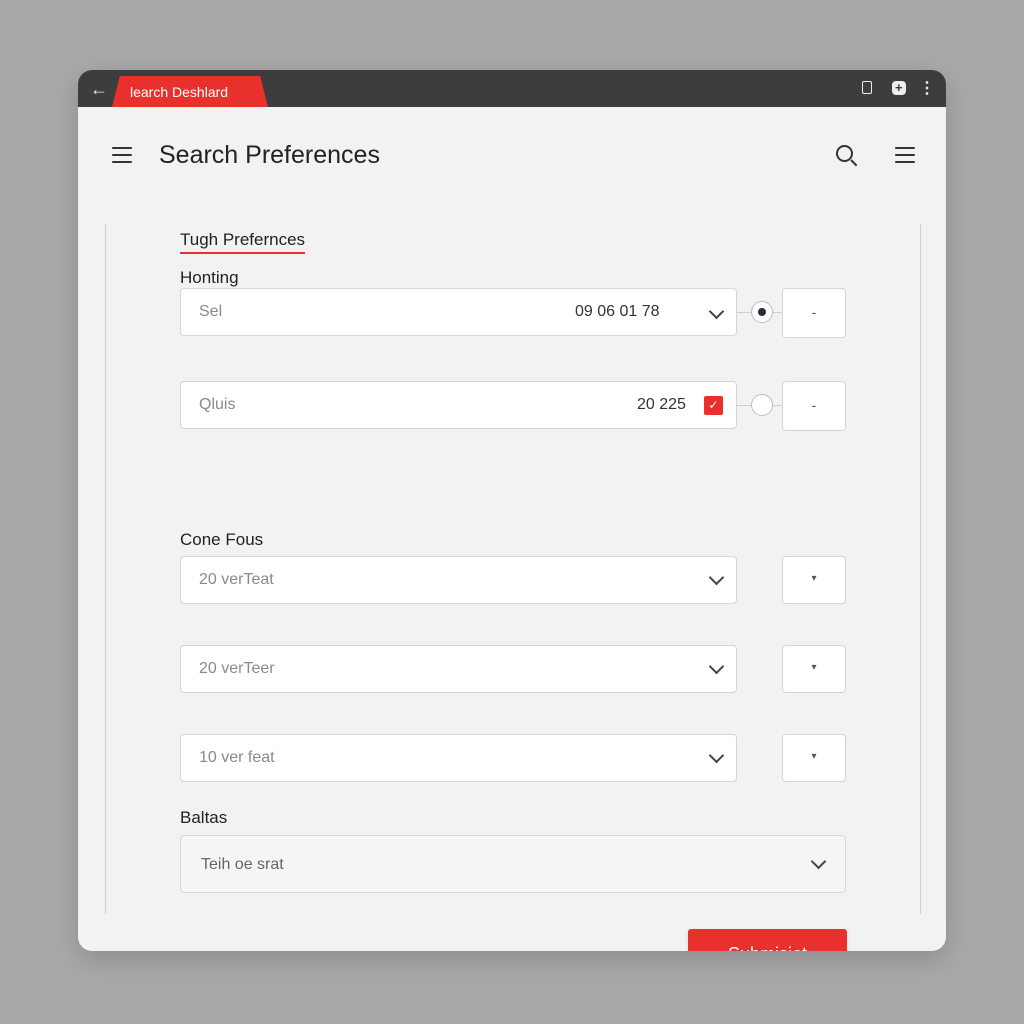 This screenshot has height=1024, width=1024. What do you see at coordinates (899, 88) in the screenshot?
I see `extension-icon` at bounding box center [899, 88].